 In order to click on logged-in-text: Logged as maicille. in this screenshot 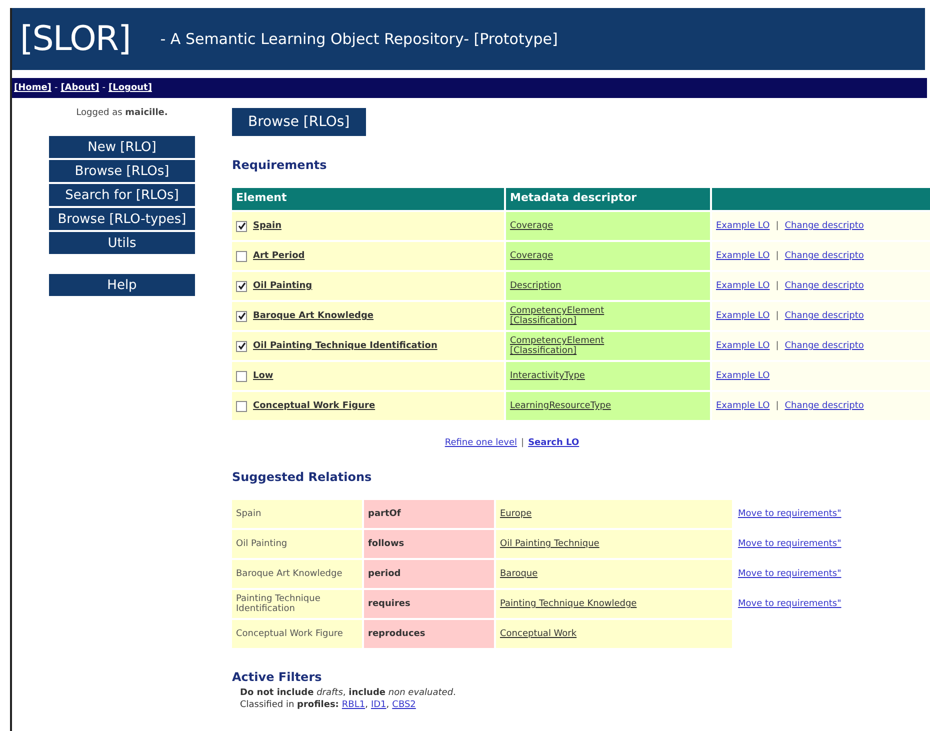, I will do `click(122, 113)`.